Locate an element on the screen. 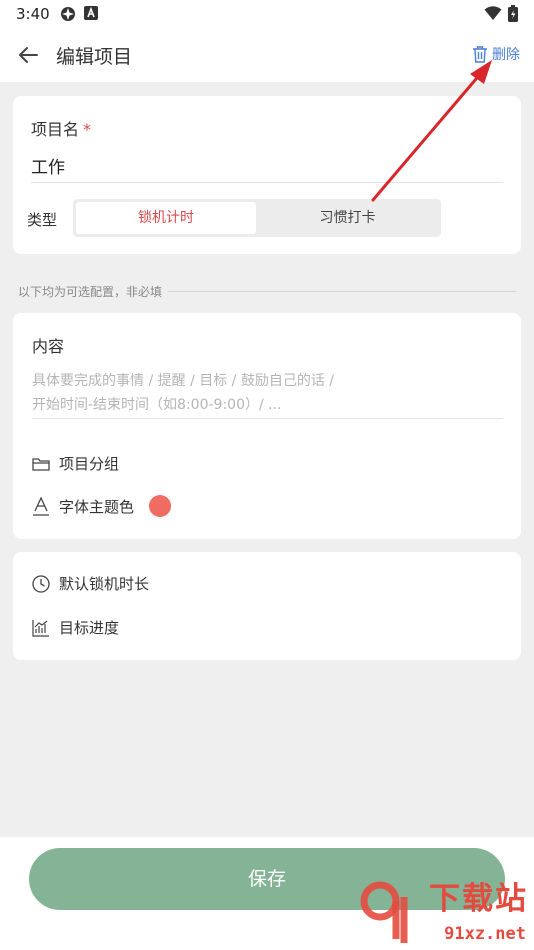 The height and width of the screenshot is (950, 534). project-group-row: 项目分组 is located at coordinates (75, 463).